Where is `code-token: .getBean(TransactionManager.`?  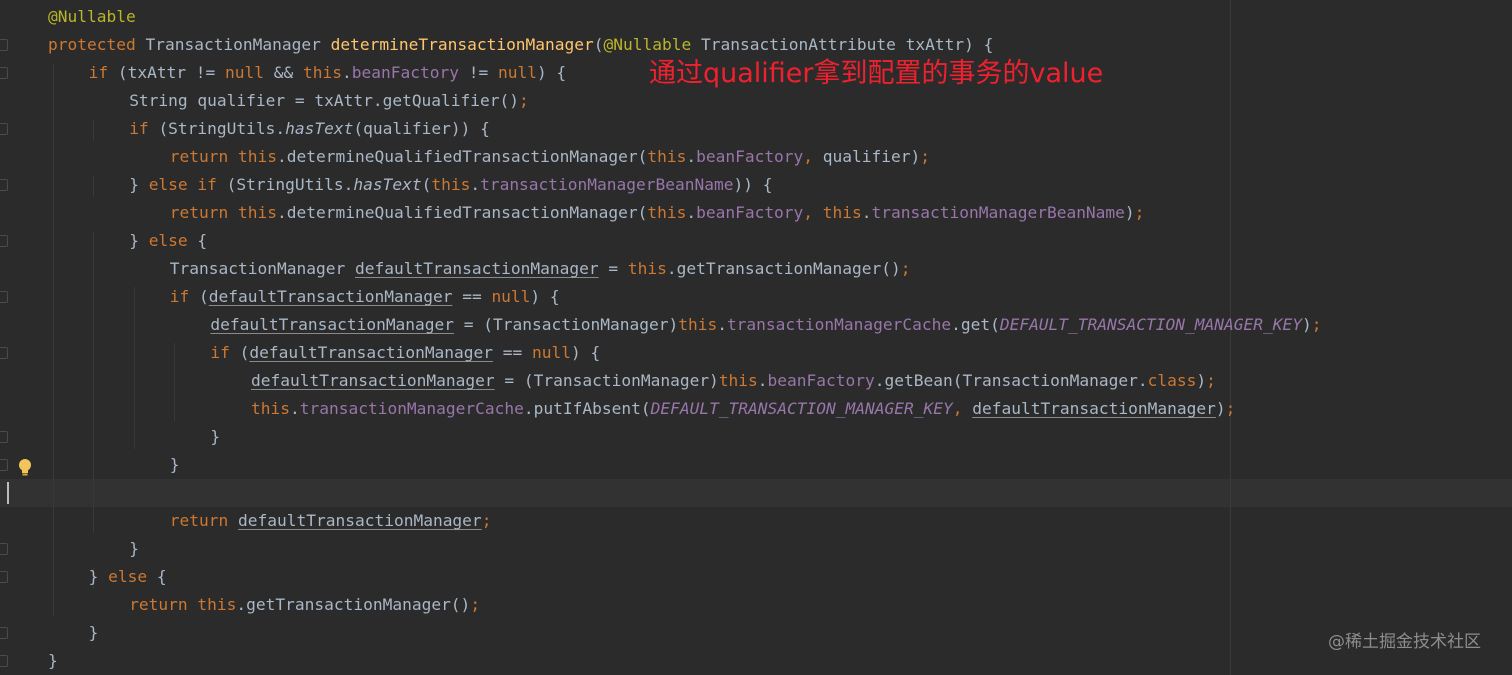 code-token: .getBean(TransactionManager. is located at coordinates (1011, 380).